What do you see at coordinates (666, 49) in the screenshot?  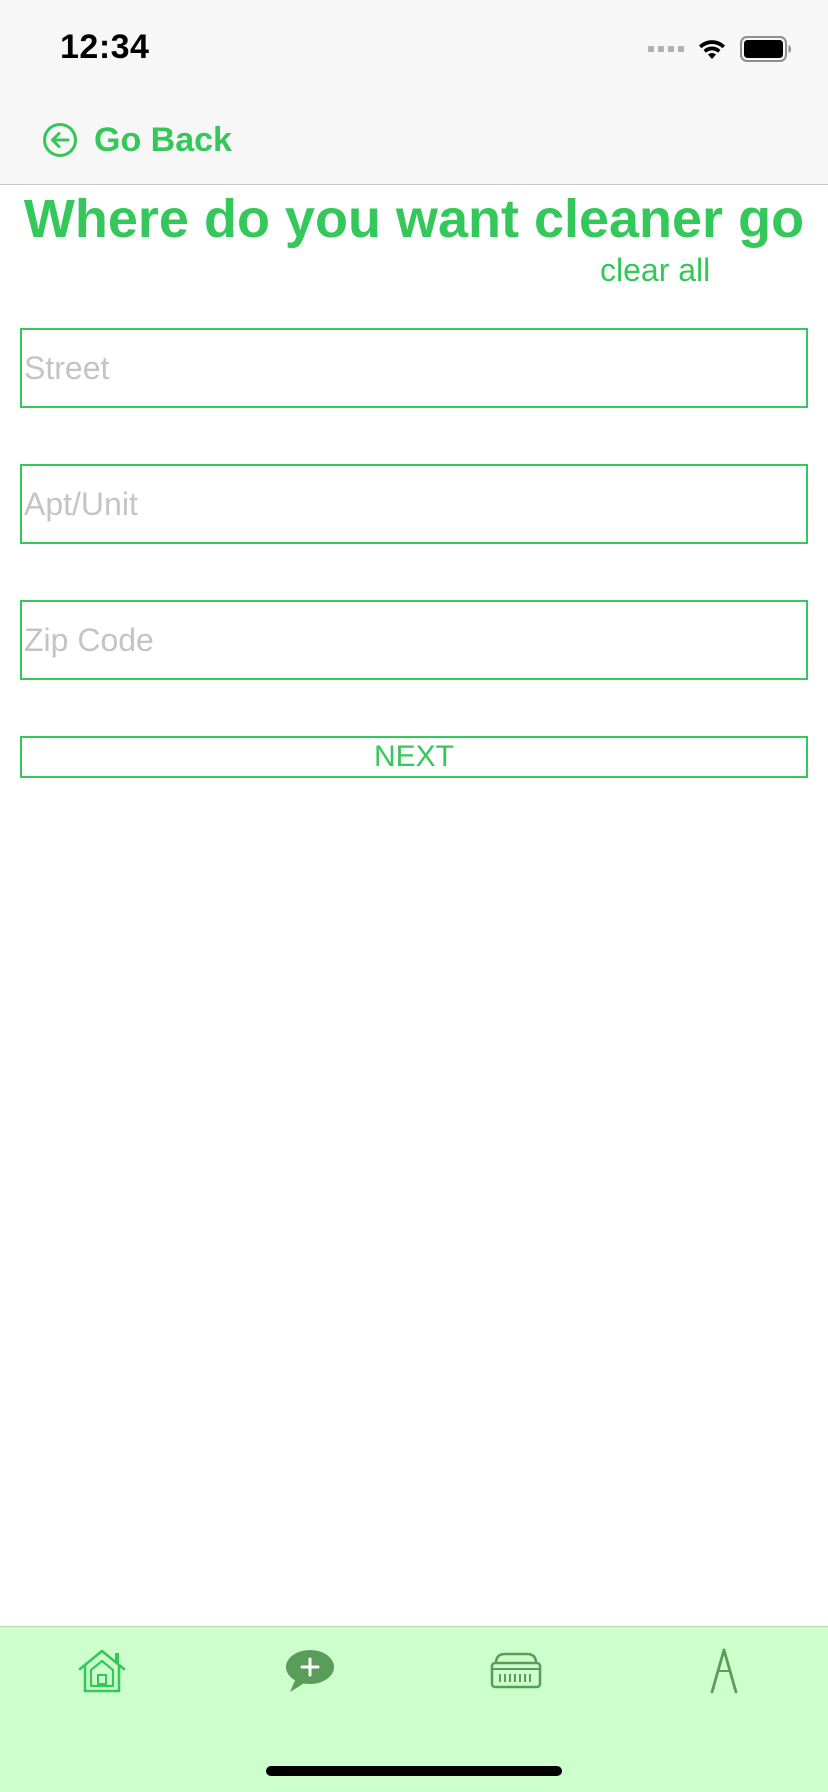 I see `cellular-signal-icon` at bounding box center [666, 49].